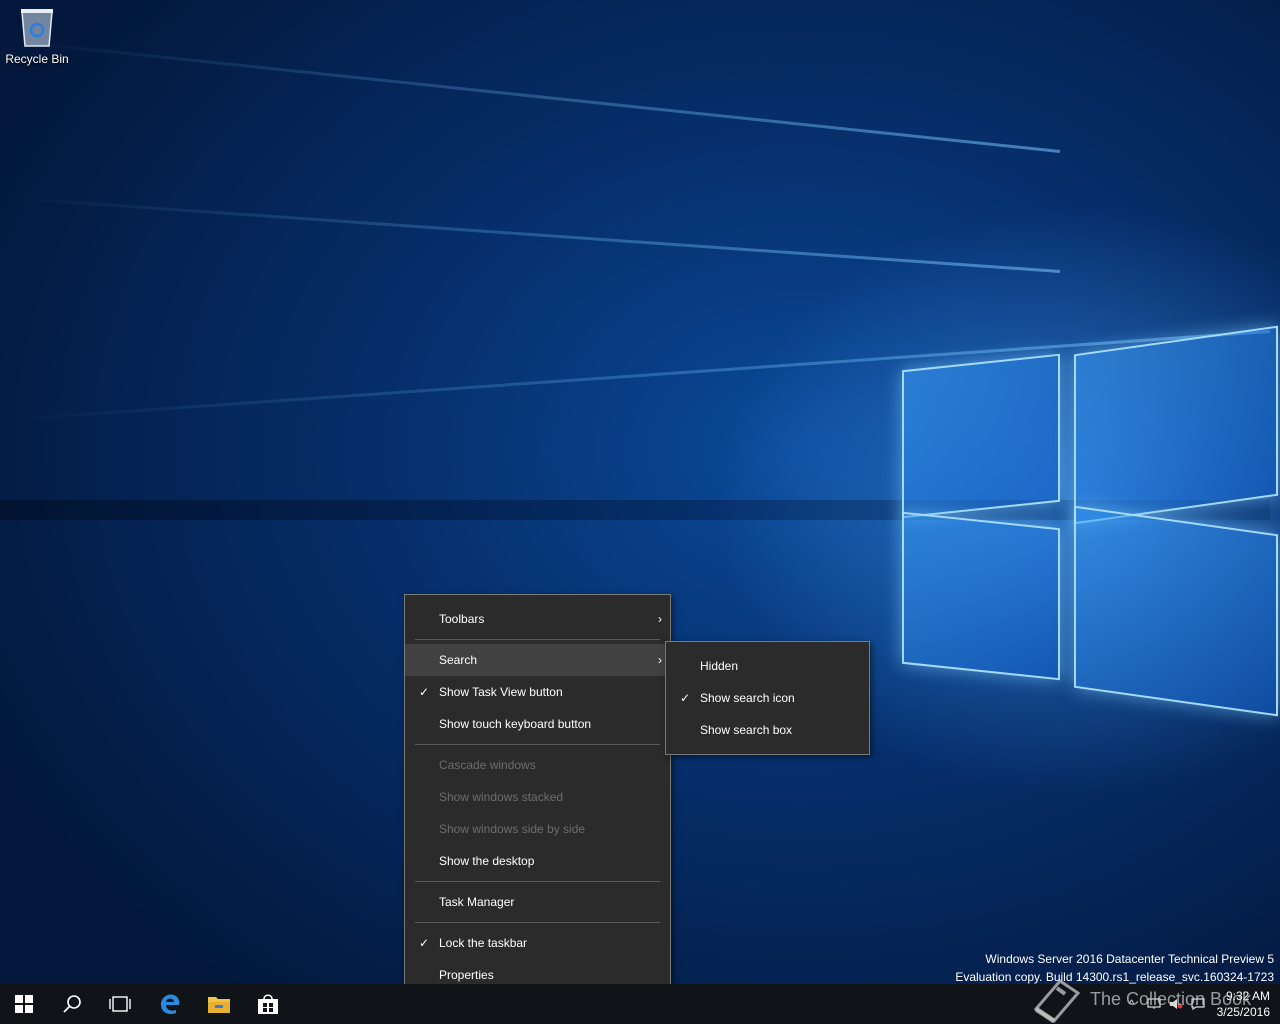  I want to click on logo-pane-bottom-right, so click(1176, 611).